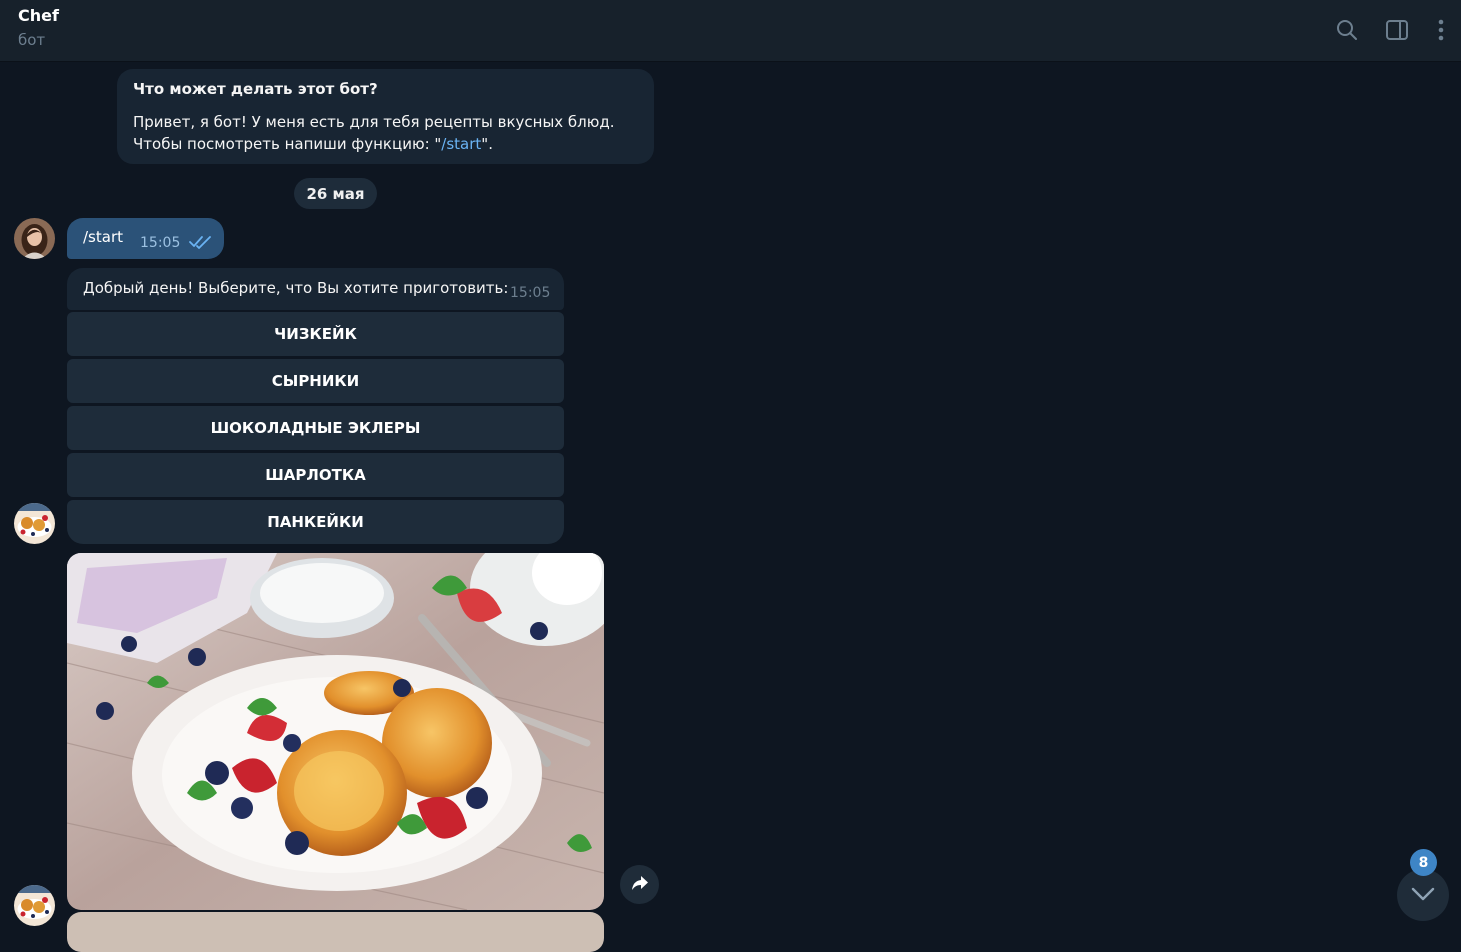  What do you see at coordinates (201, 243) in the screenshot?
I see `double-check-icon` at bounding box center [201, 243].